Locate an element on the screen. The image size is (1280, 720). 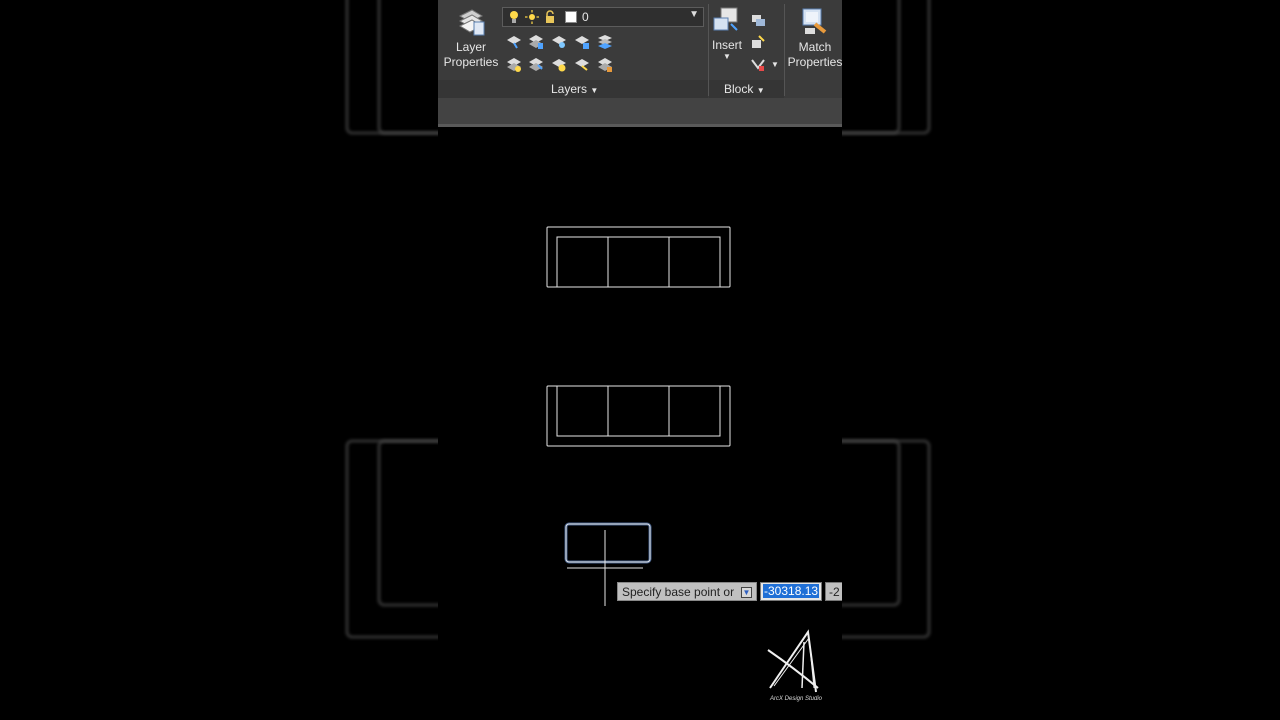
layer-freeze-icon is located at coordinates (559, 42).